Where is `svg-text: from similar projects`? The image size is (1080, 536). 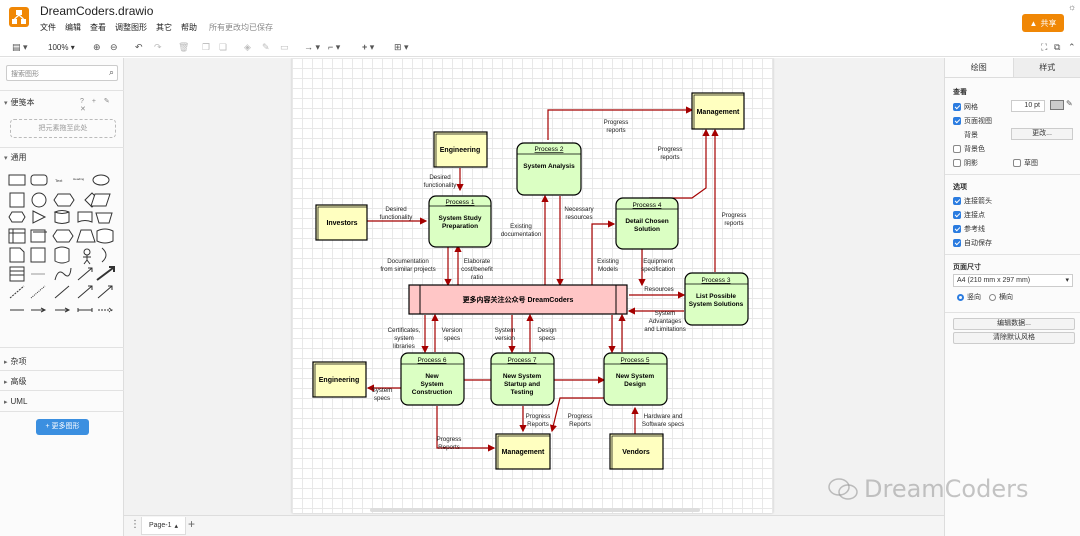
svg-text: from similar projects is located at coordinates (407, 269).